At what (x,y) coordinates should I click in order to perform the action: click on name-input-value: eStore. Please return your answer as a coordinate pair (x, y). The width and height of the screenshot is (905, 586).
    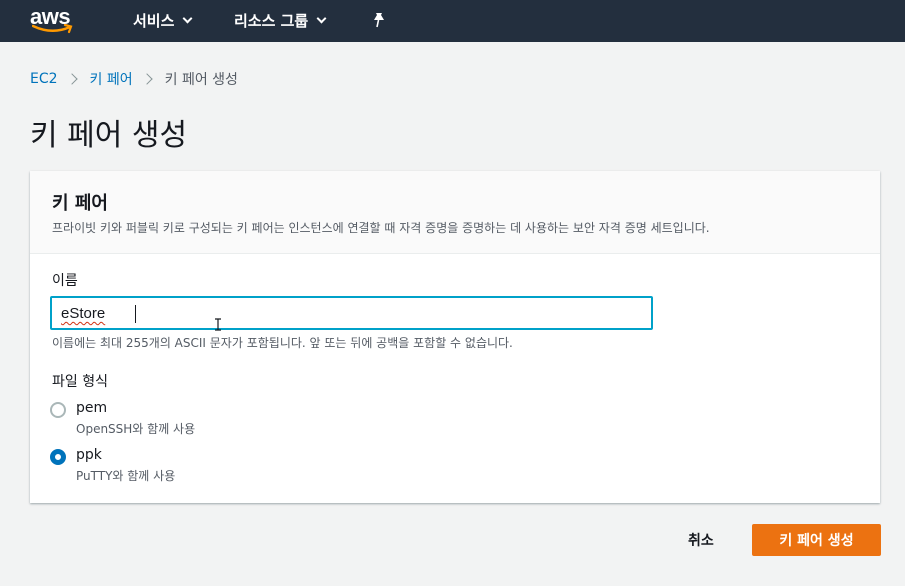
    Looking at the image, I should click on (83, 313).